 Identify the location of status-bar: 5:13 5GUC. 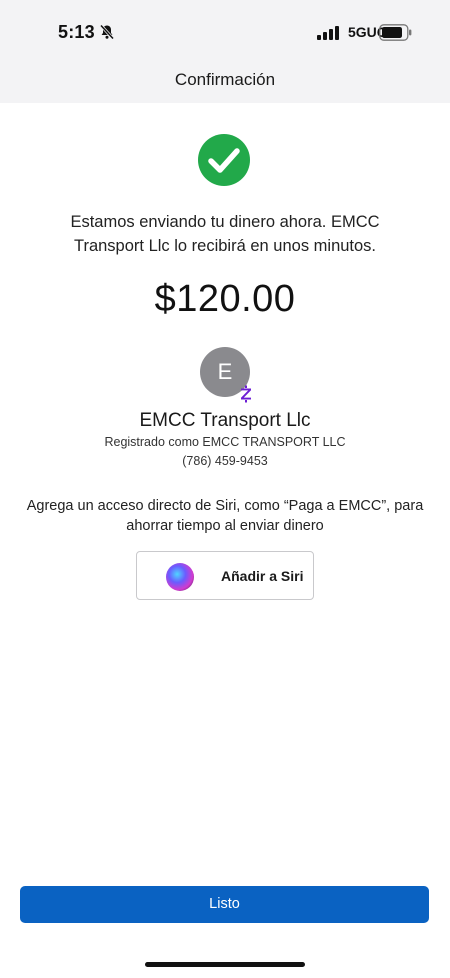
(225, 29).